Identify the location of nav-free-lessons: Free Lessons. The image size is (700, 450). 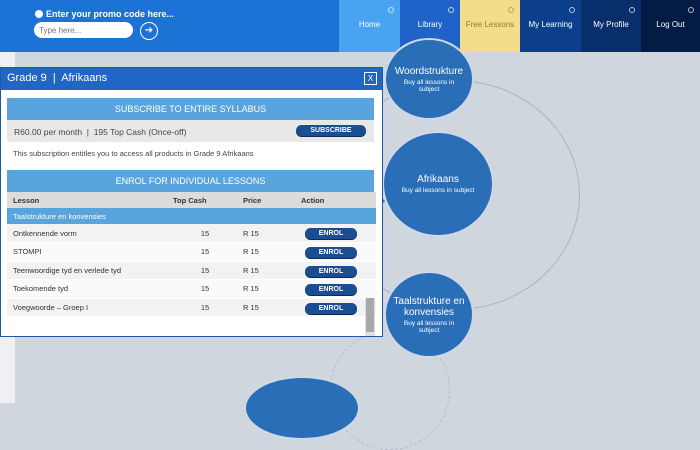
(490, 26).